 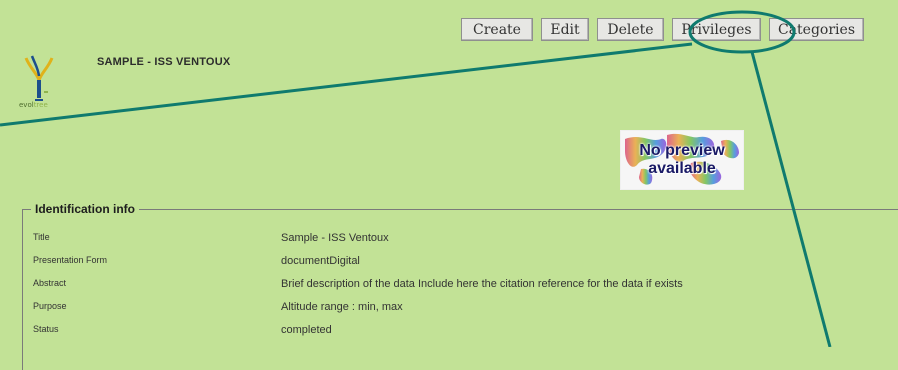 I want to click on field-value: Sample - ISS Ventoux, so click(x=335, y=238).